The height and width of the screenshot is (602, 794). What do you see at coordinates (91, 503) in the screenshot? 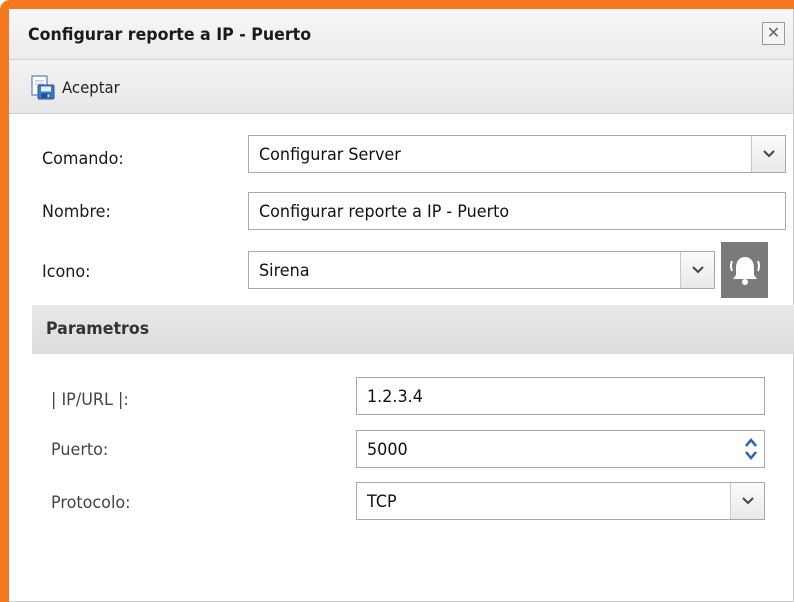
I see `protocolo-label: Protocolo:` at bounding box center [91, 503].